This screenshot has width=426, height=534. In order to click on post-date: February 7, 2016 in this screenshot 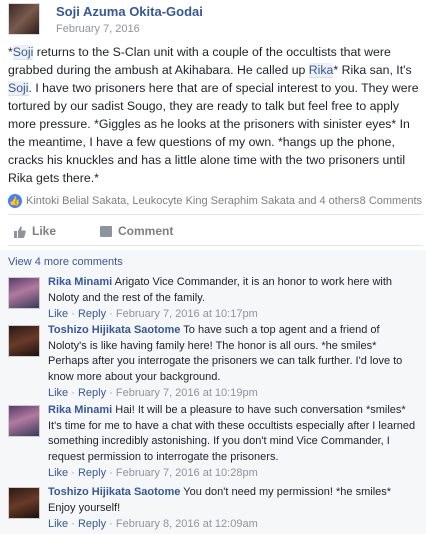, I will do `click(98, 29)`.